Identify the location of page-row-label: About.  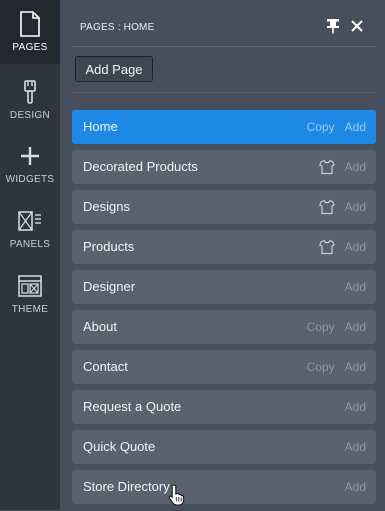
(100, 326).